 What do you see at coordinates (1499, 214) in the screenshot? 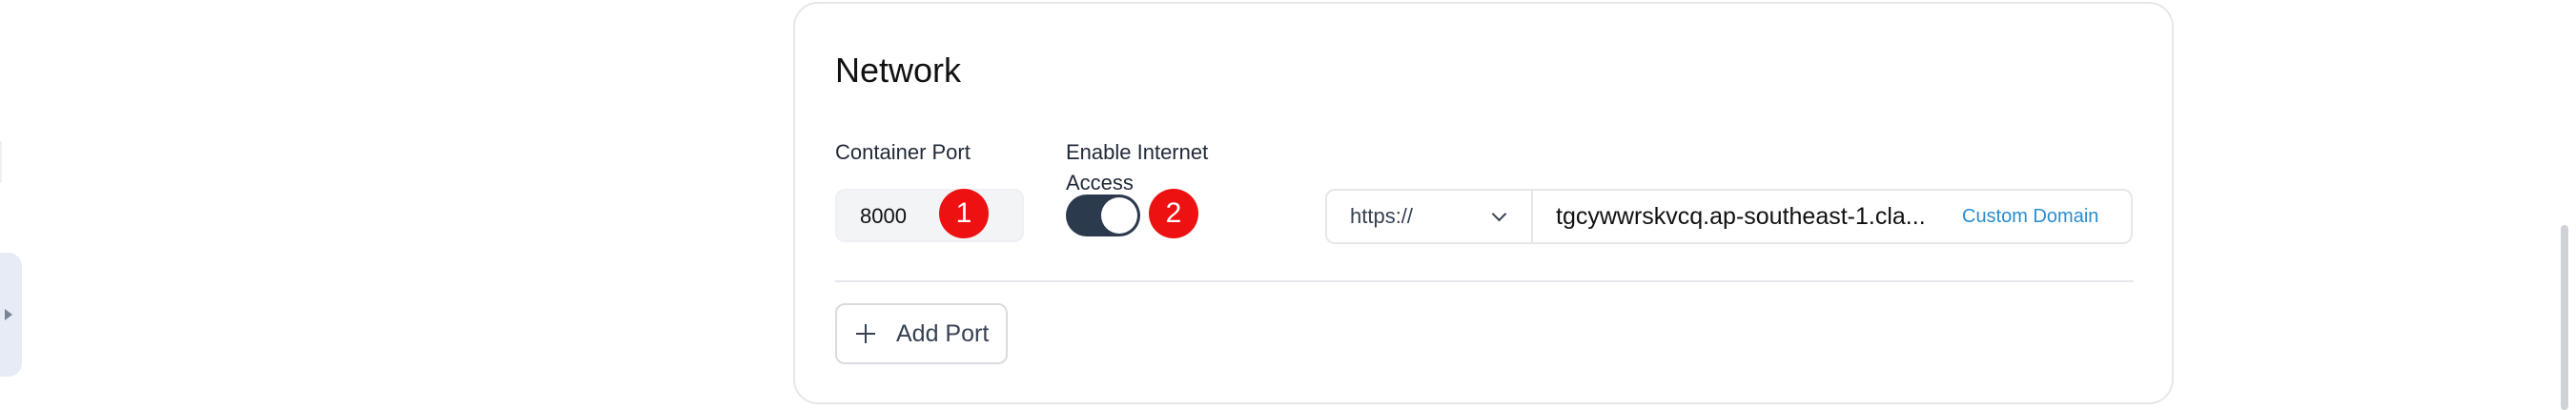
I see `chevron-down-icon` at bounding box center [1499, 214].